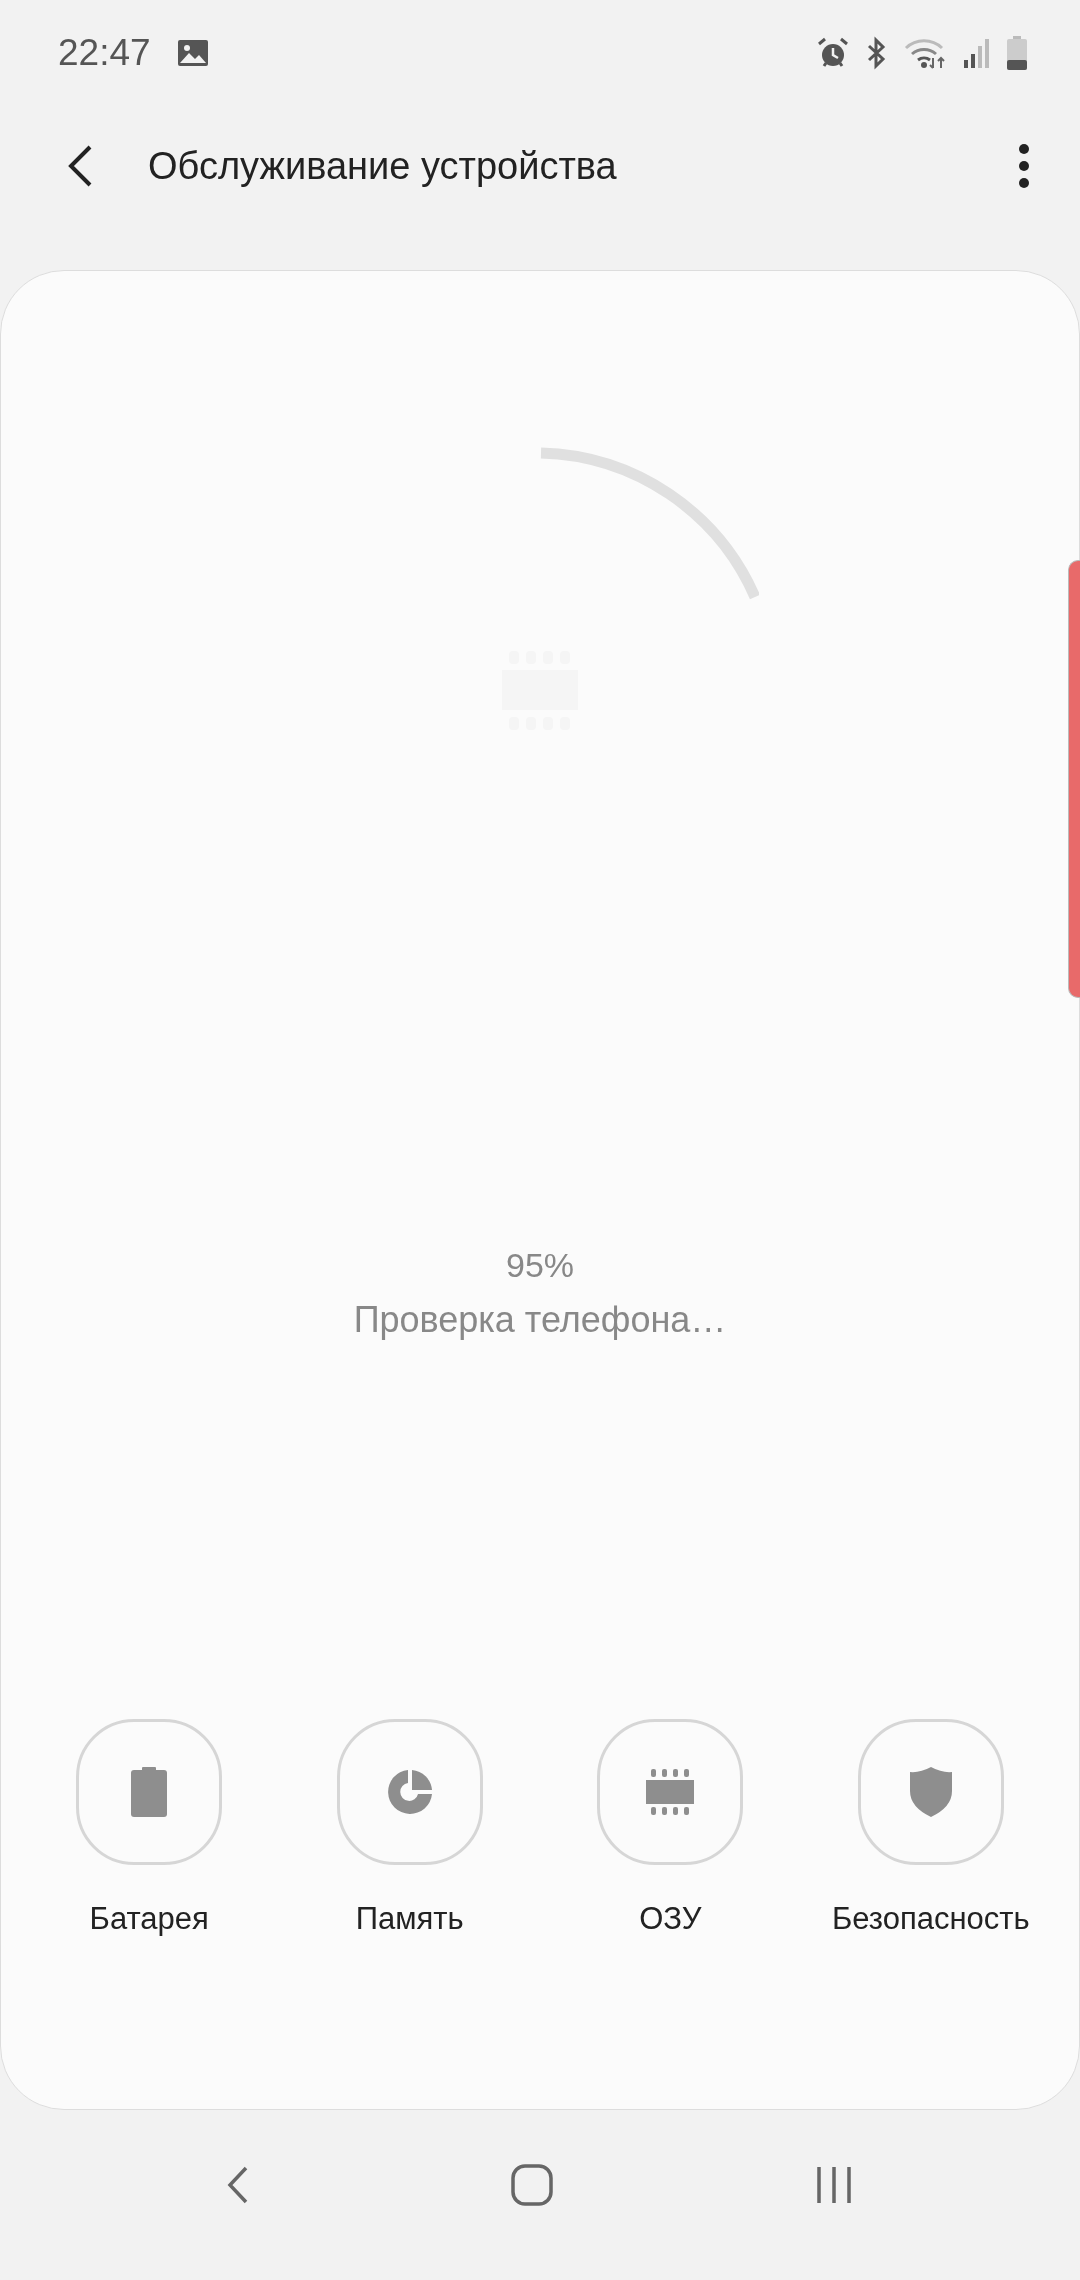 The height and width of the screenshot is (2280, 1080). I want to click on shield-icon, so click(930, 1792).